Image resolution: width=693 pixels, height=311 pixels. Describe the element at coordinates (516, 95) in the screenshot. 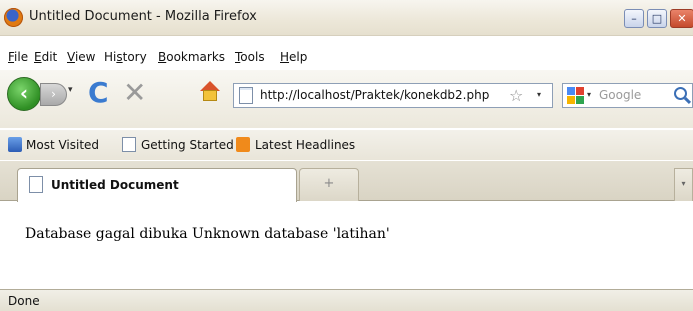

I see `bookmark-star-icon: ☆` at that location.